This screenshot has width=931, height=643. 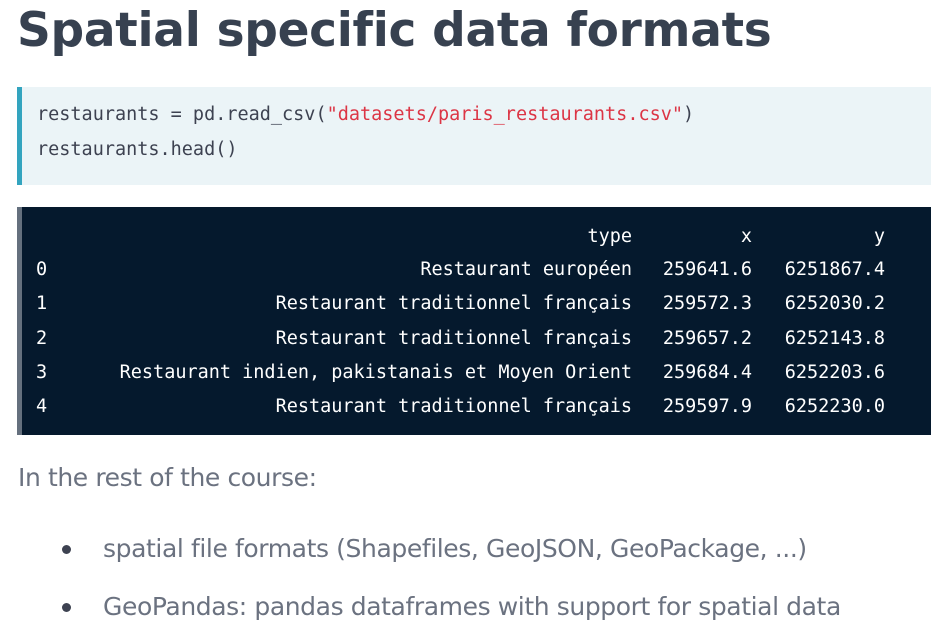 What do you see at coordinates (689, 114) in the screenshot?
I see `code-line-1-suffix: )` at bounding box center [689, 114].